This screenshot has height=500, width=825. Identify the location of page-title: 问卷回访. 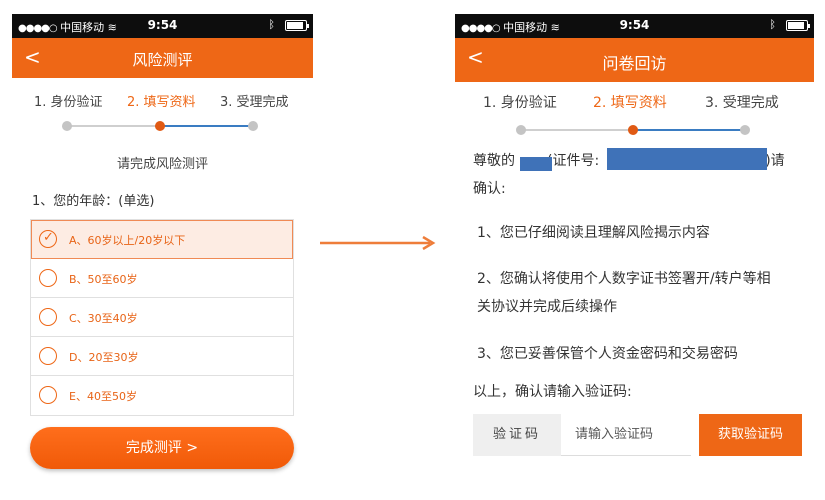
(634, 63).